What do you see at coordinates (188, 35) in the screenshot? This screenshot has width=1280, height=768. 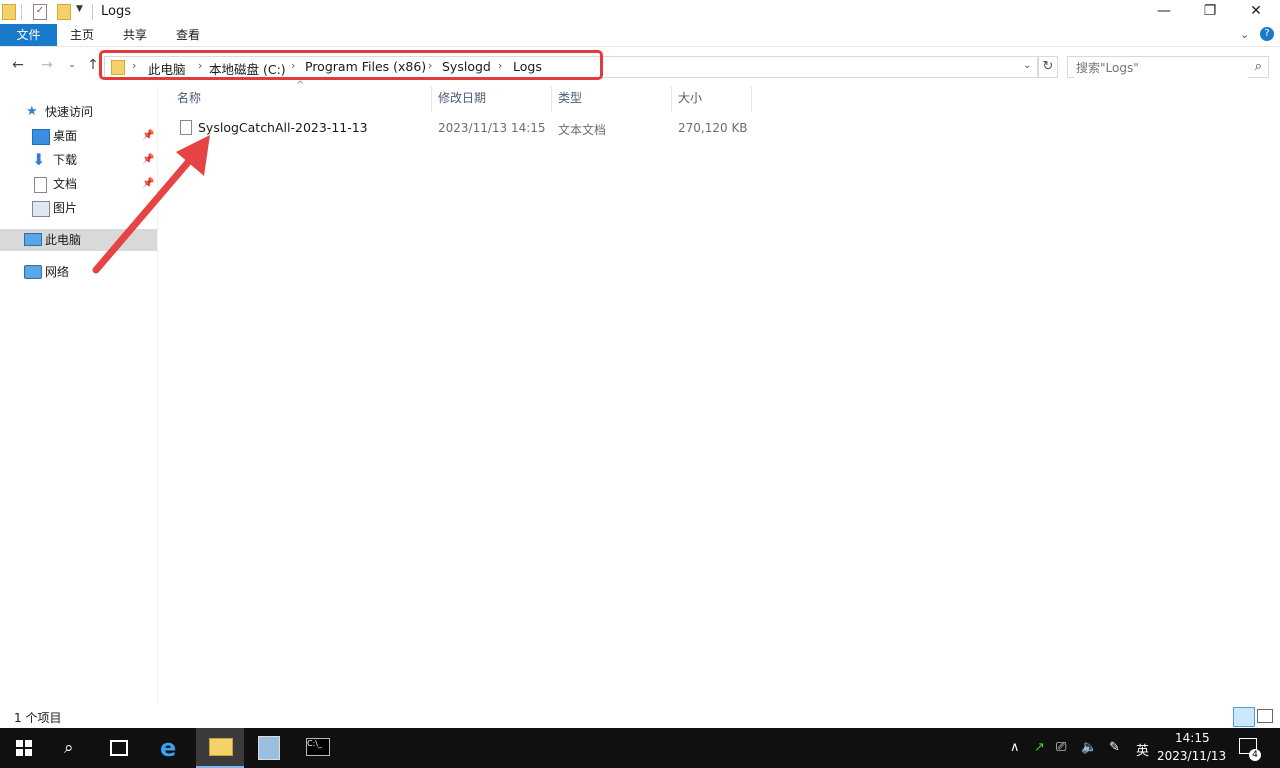 I see `tab-view: 查看` at bounding box center [188, 35].